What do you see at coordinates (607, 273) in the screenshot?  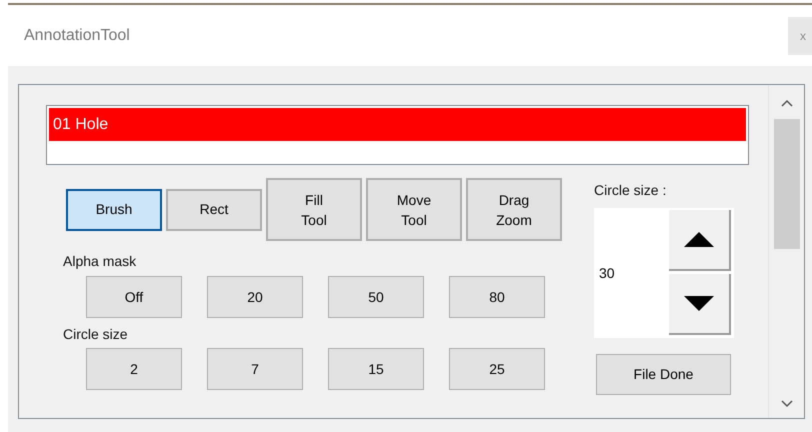 I see `circle-size-value: 30` at bounding box center [607, 273].